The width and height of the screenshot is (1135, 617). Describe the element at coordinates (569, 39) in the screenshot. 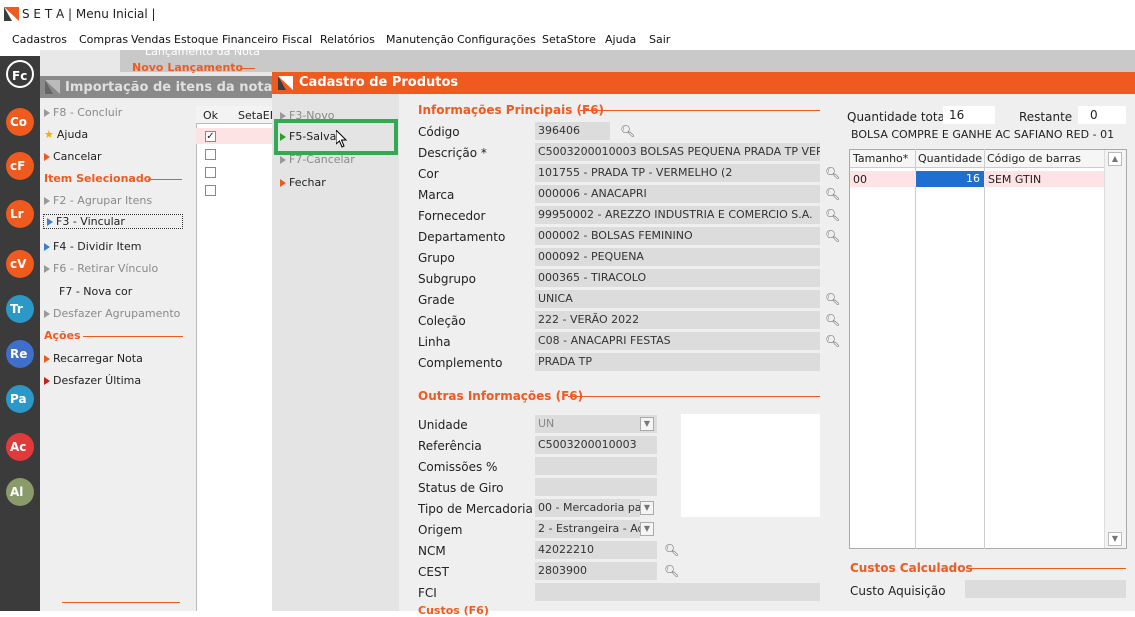

I see `menu-setastore: SetaStore` at that location.